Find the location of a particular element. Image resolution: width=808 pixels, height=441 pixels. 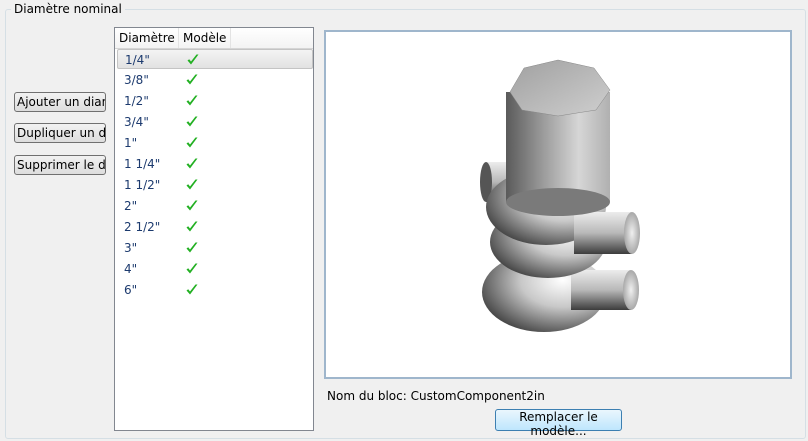

list-item: 2 1/2" is located at coordinates (215, 227).